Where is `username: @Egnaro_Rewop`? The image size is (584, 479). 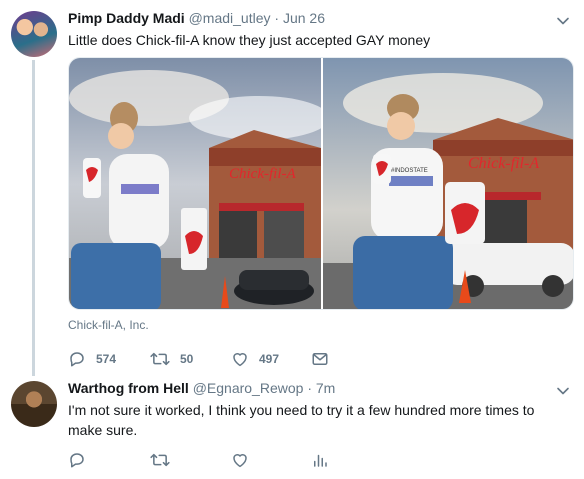
username: @Egnaro_Rewop is located at coordinates (248, 388).